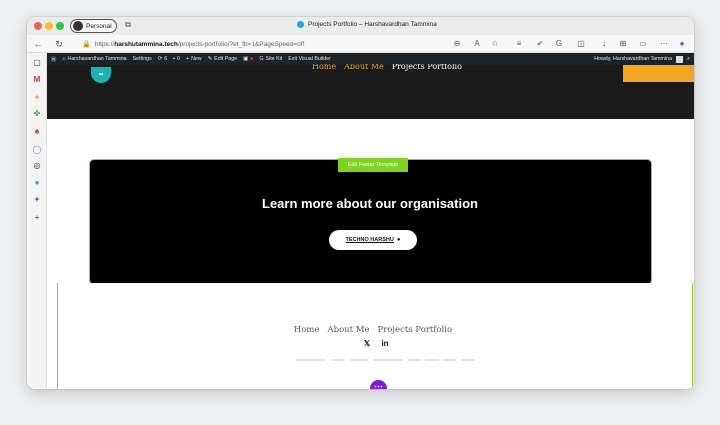 This screenshot has width=720, height=425. What do you see at coordinates (581, 44) in the screenshot?
I see `split-screen-icon: ◫` at bounding box center [581, 44].